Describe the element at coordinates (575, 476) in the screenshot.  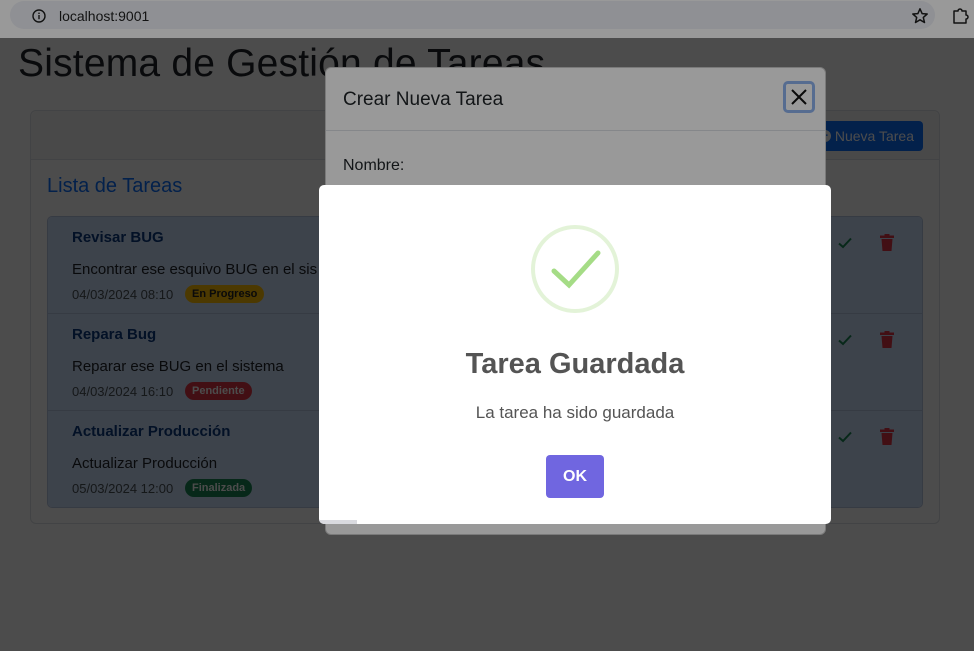
I see `ok-button: OK` at that location.